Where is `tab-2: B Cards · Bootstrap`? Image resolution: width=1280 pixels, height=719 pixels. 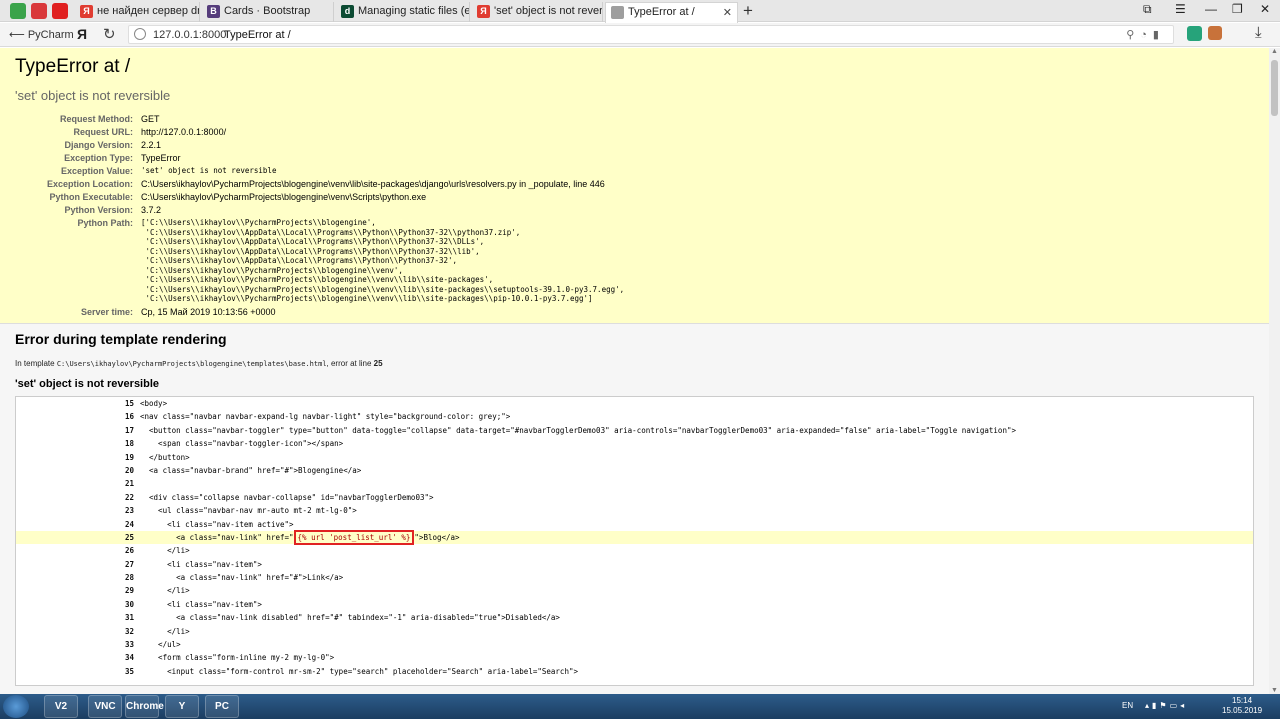 tab-2: B Cards · Bootstrap is located at coordinates (268, 12).